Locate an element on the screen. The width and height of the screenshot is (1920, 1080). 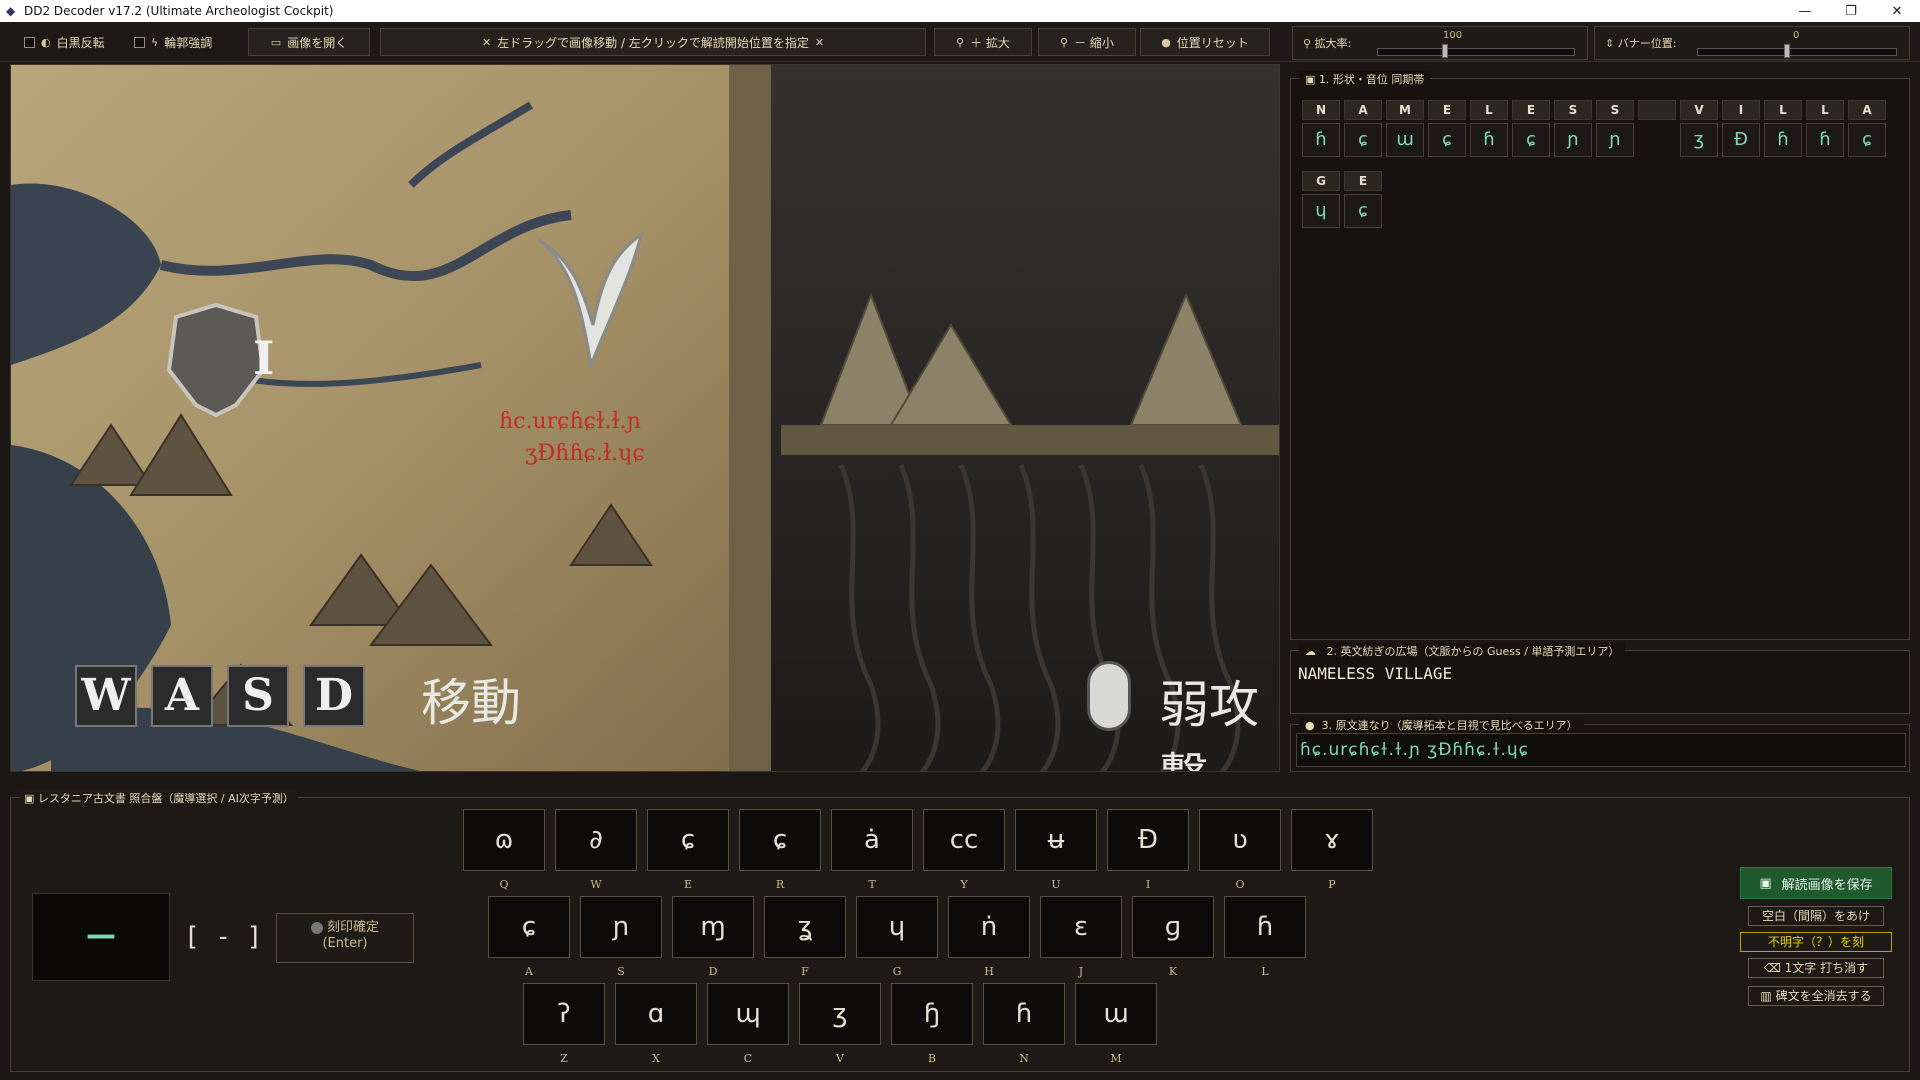
glyph-key-u: ʉ is located at coordinates (1056, 840).